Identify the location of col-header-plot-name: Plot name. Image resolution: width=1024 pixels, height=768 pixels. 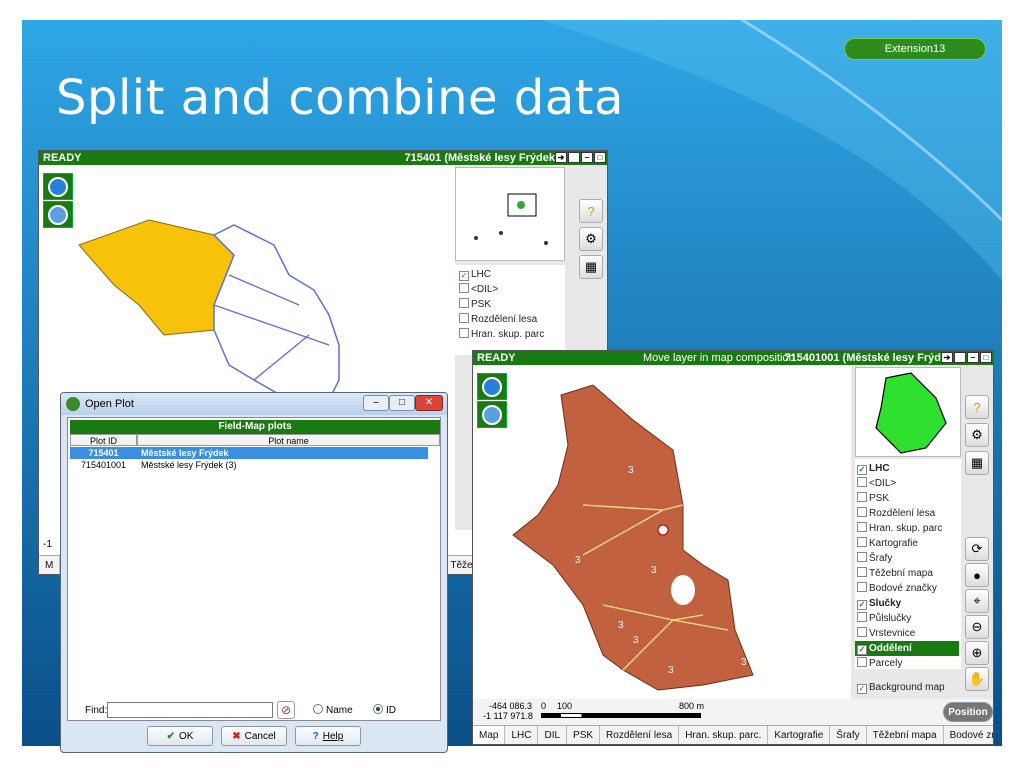
(288, 440).